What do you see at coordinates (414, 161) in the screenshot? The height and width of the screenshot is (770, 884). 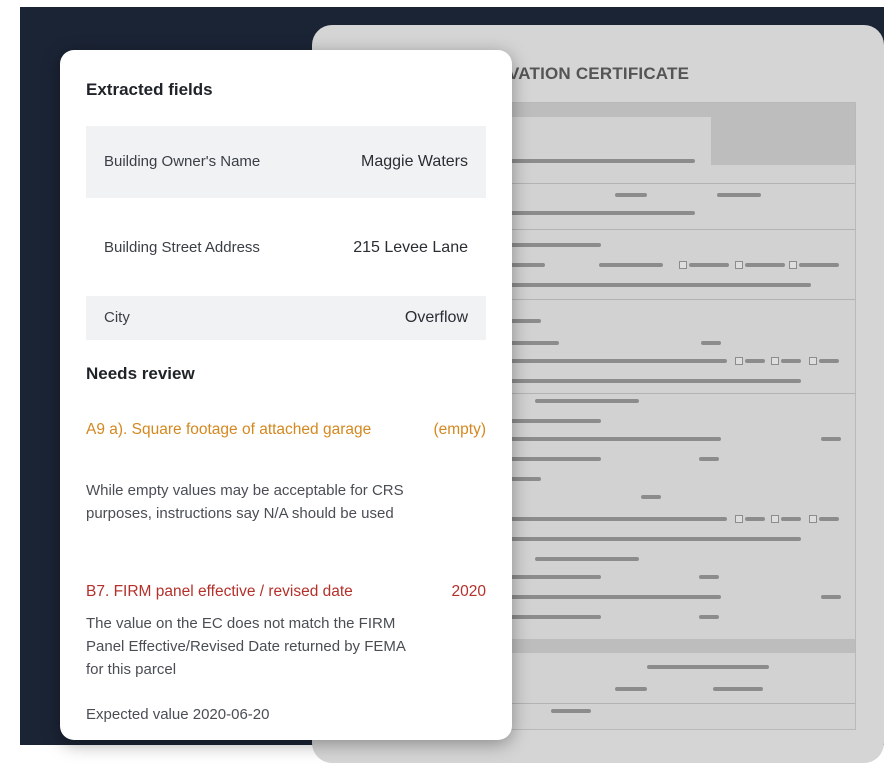 I see `field-value: Maggie Waters` at bounding box center [414, 161].